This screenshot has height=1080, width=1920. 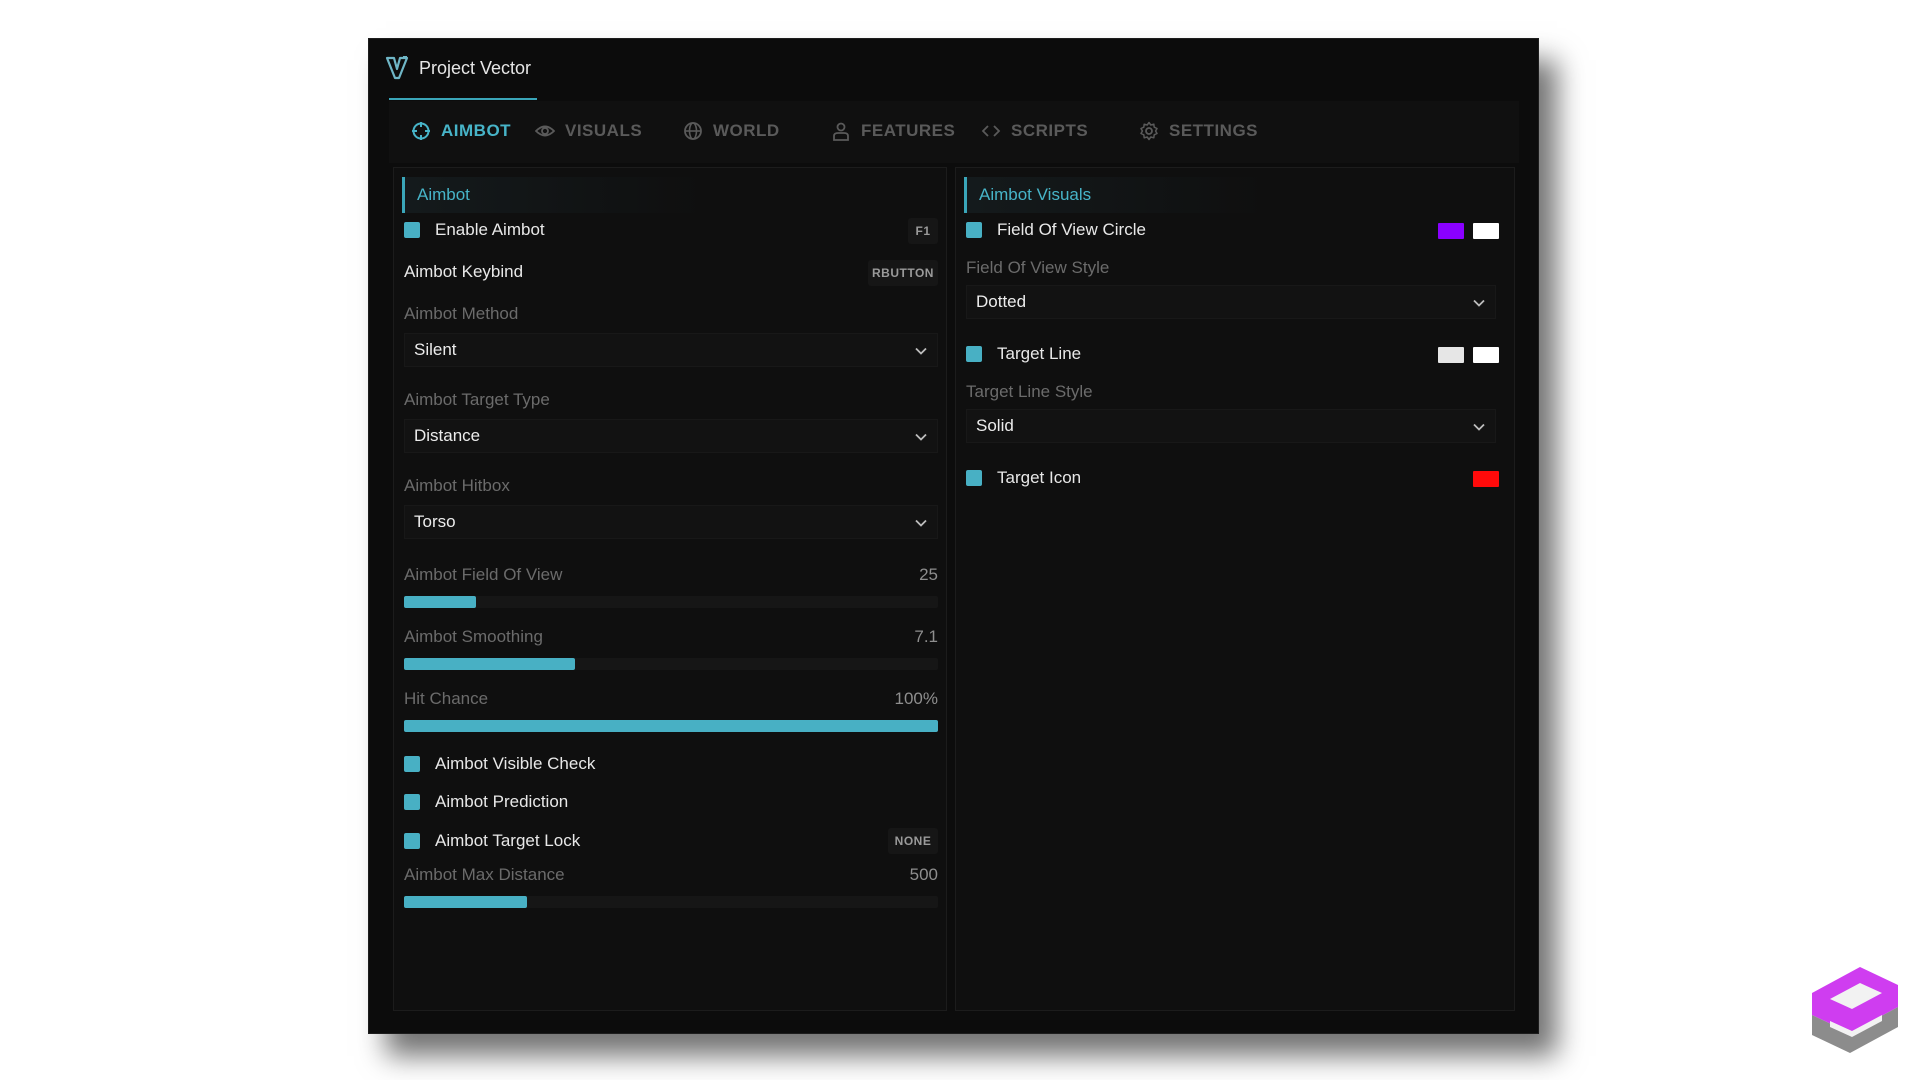 What do you see at coordinates (913, 841) in the screenshot?
I see `target-lock-keybind: NONE` at bounding box center [913, 841].